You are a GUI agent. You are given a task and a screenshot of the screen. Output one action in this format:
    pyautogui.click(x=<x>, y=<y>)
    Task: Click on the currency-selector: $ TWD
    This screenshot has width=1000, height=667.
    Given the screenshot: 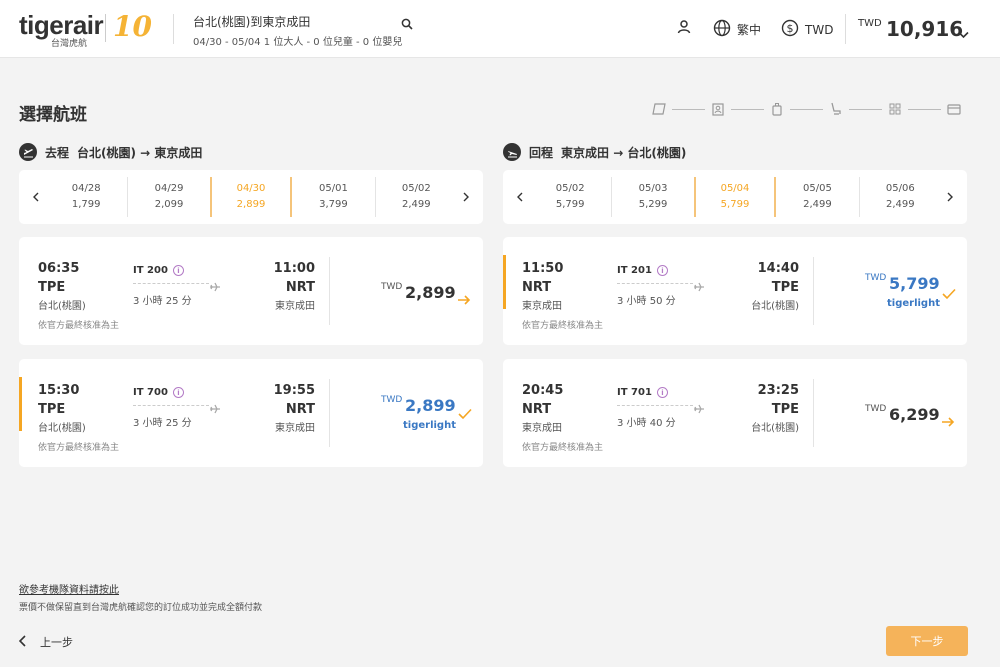 What is the action you would take?
    pyautogui.click(x=807, y=29)
    